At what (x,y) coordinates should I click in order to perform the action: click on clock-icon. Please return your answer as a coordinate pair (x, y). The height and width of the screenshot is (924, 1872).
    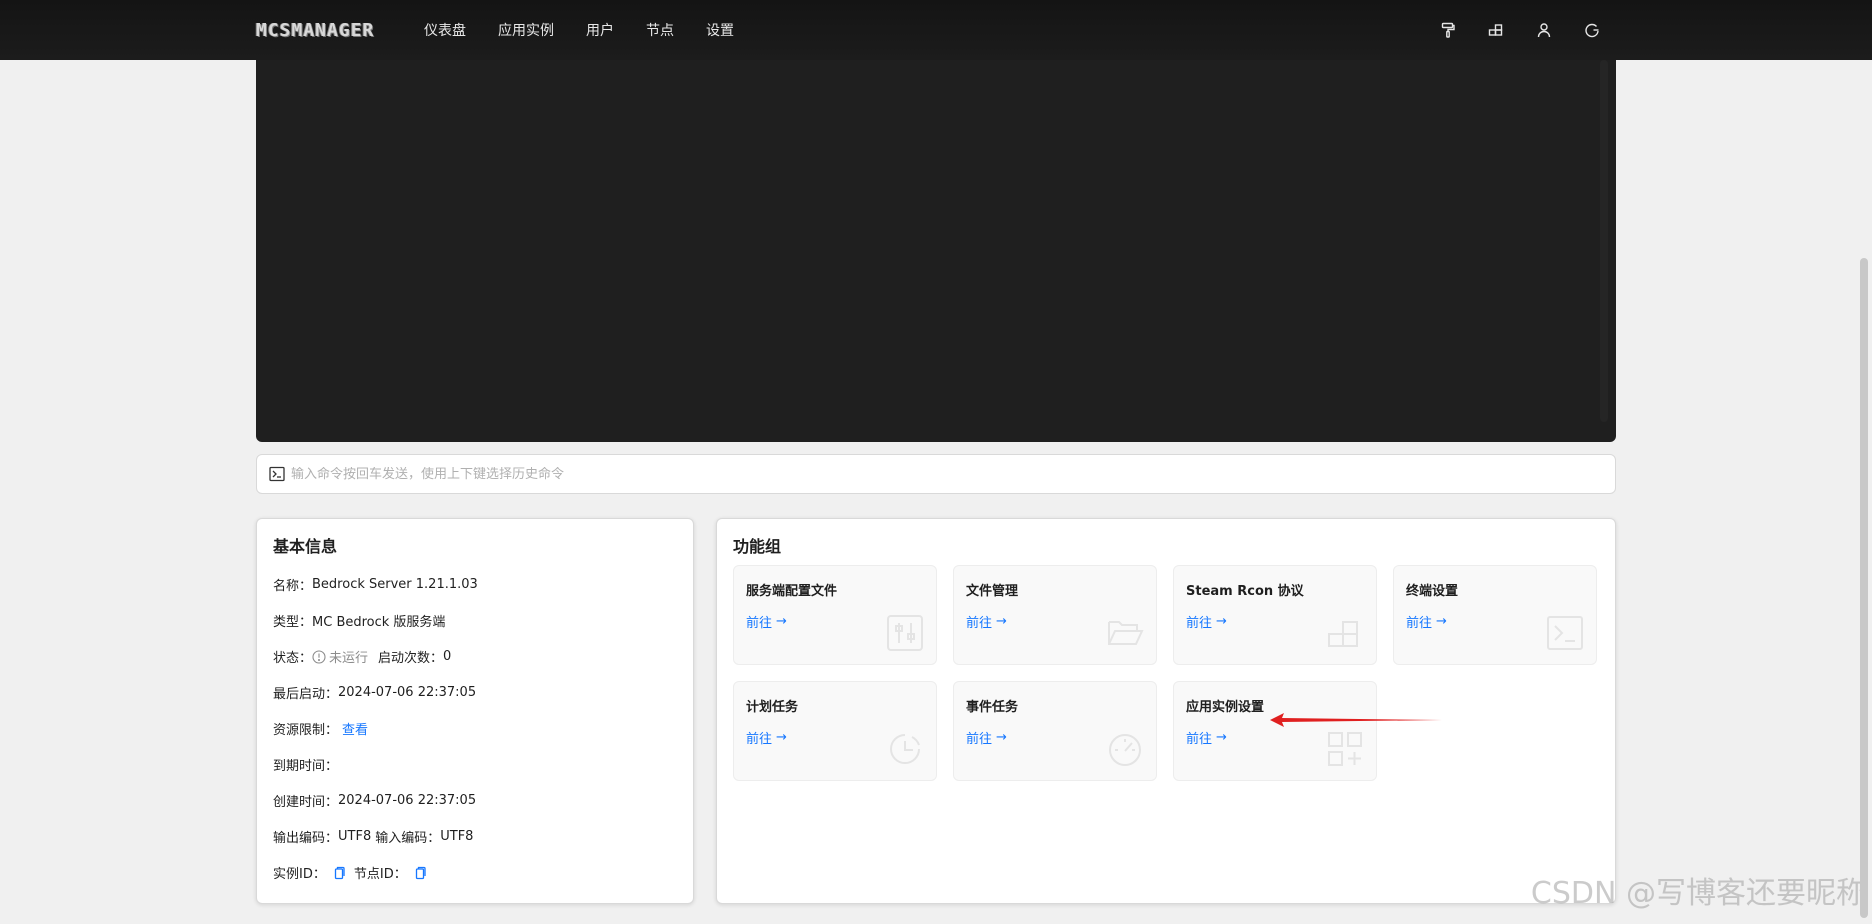
    Looking at the image, I should click on (905, 749).